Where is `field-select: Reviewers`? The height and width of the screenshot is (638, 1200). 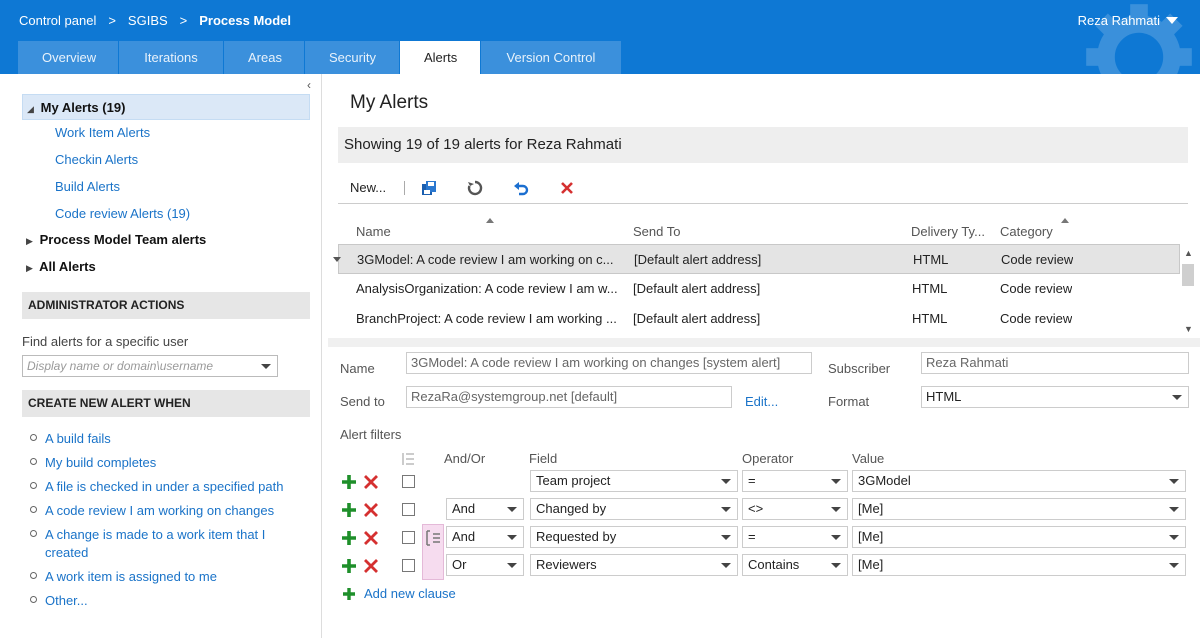 field-select: Reviewers is located at coordinates (634, 565).